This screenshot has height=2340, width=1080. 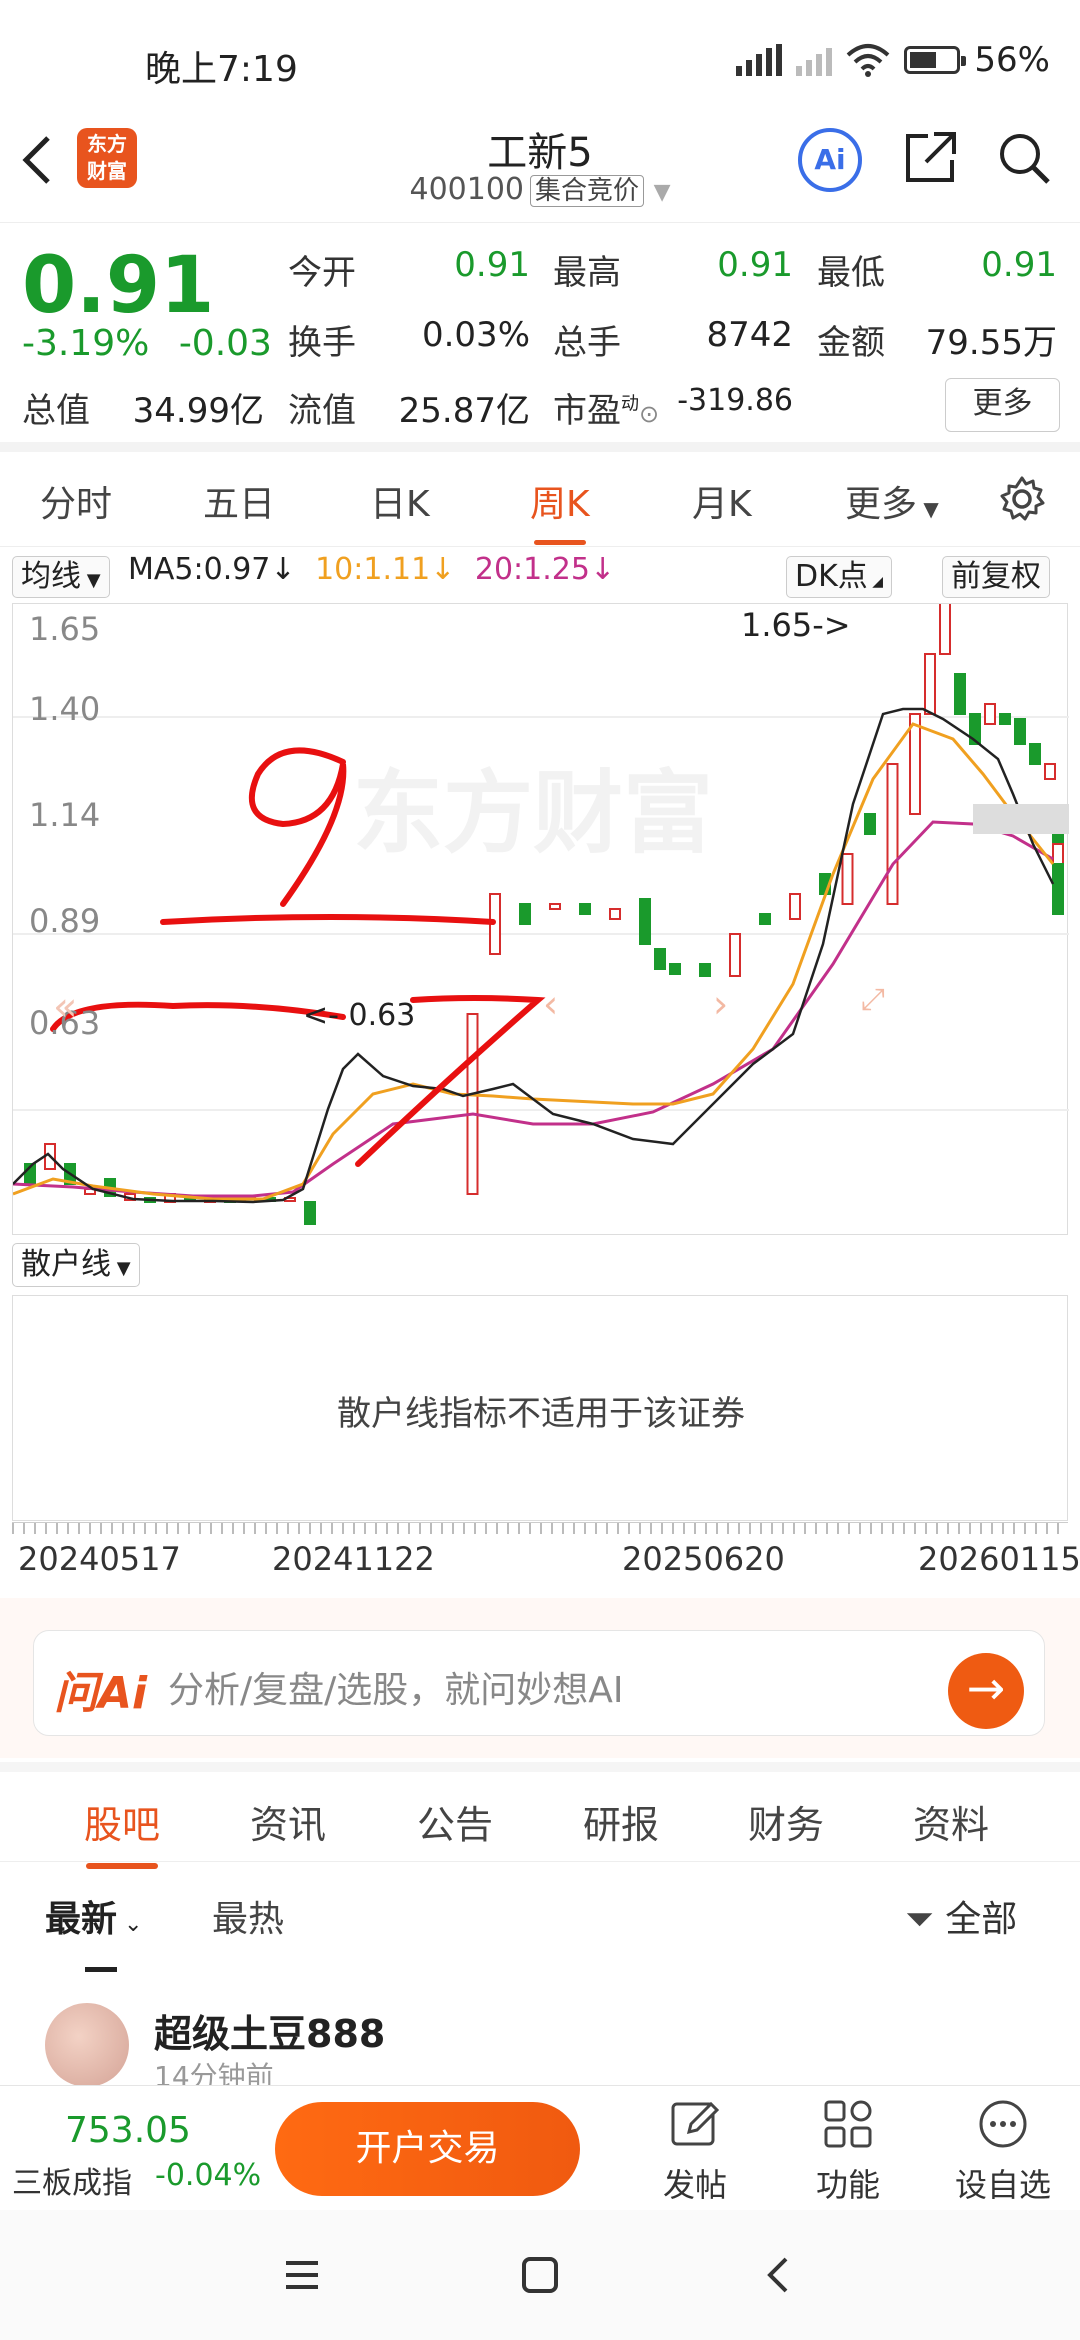 What do you see at coordinates (951, 1821) in the screenshot?
I see `tab-profile: 资料` at bounding box center [951, 1821].